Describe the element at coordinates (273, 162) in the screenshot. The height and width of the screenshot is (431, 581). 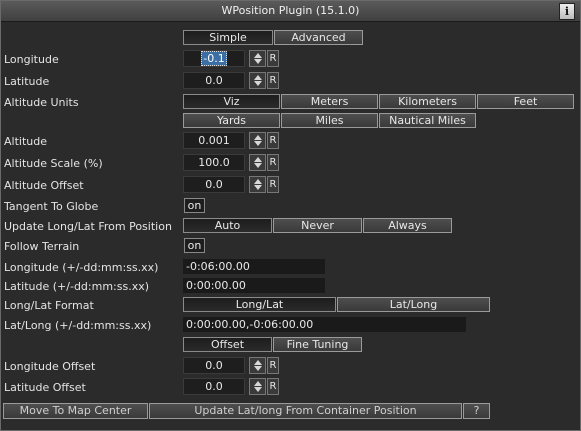
I see `altitude-scale-reset-button: R` at that location.